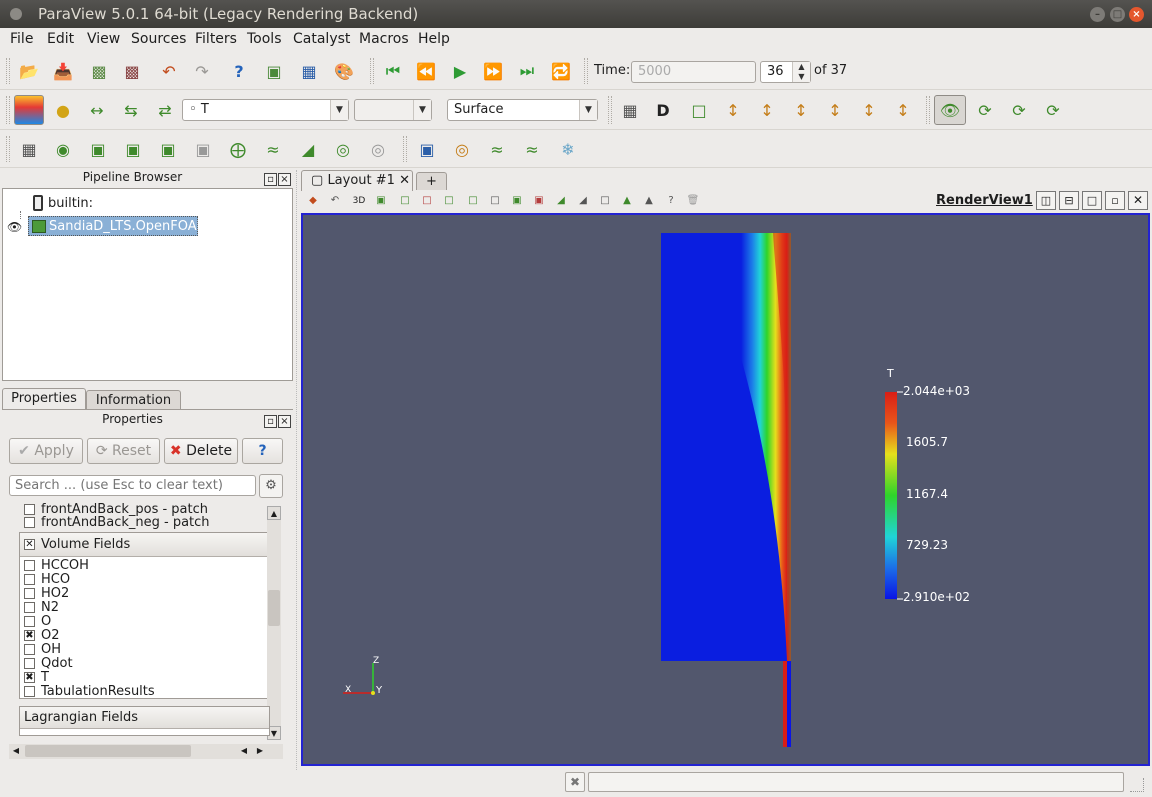  I want to click on loop-icon: 🔁, so click(561, 71).